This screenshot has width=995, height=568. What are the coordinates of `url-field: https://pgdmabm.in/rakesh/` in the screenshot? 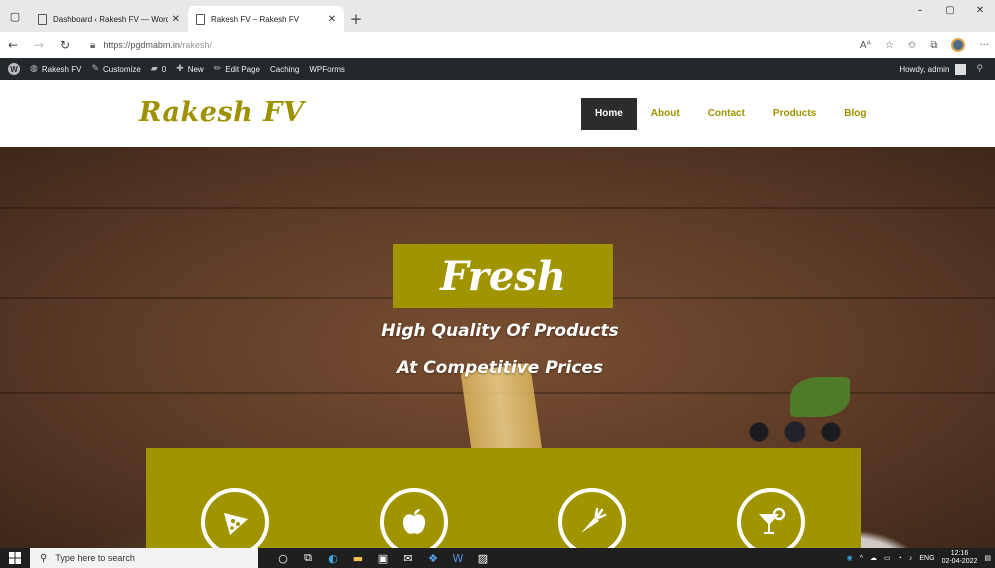 It's located at (157, 45).